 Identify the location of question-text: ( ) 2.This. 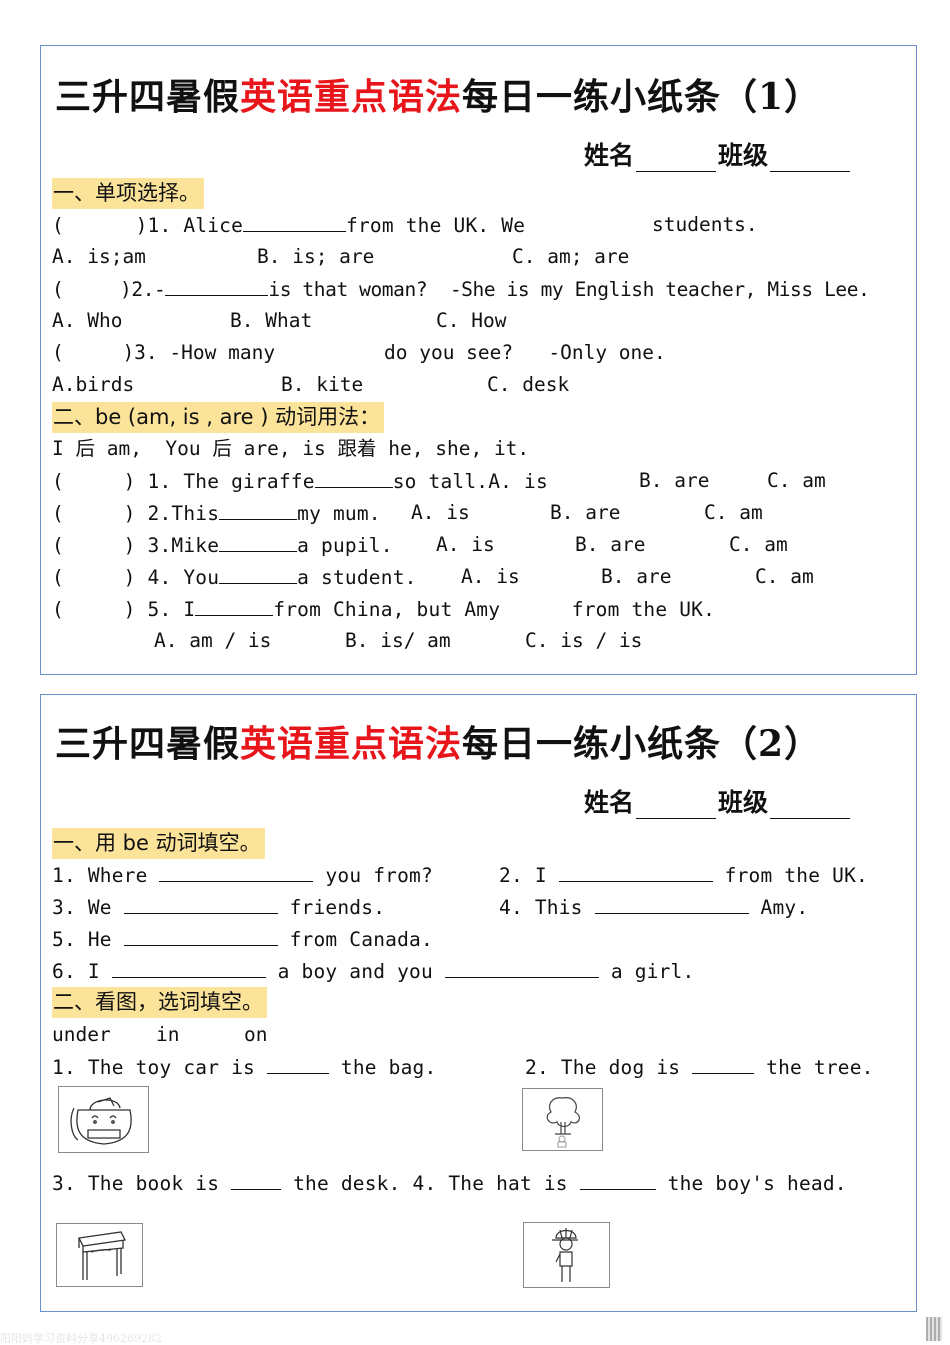
(136, 513).